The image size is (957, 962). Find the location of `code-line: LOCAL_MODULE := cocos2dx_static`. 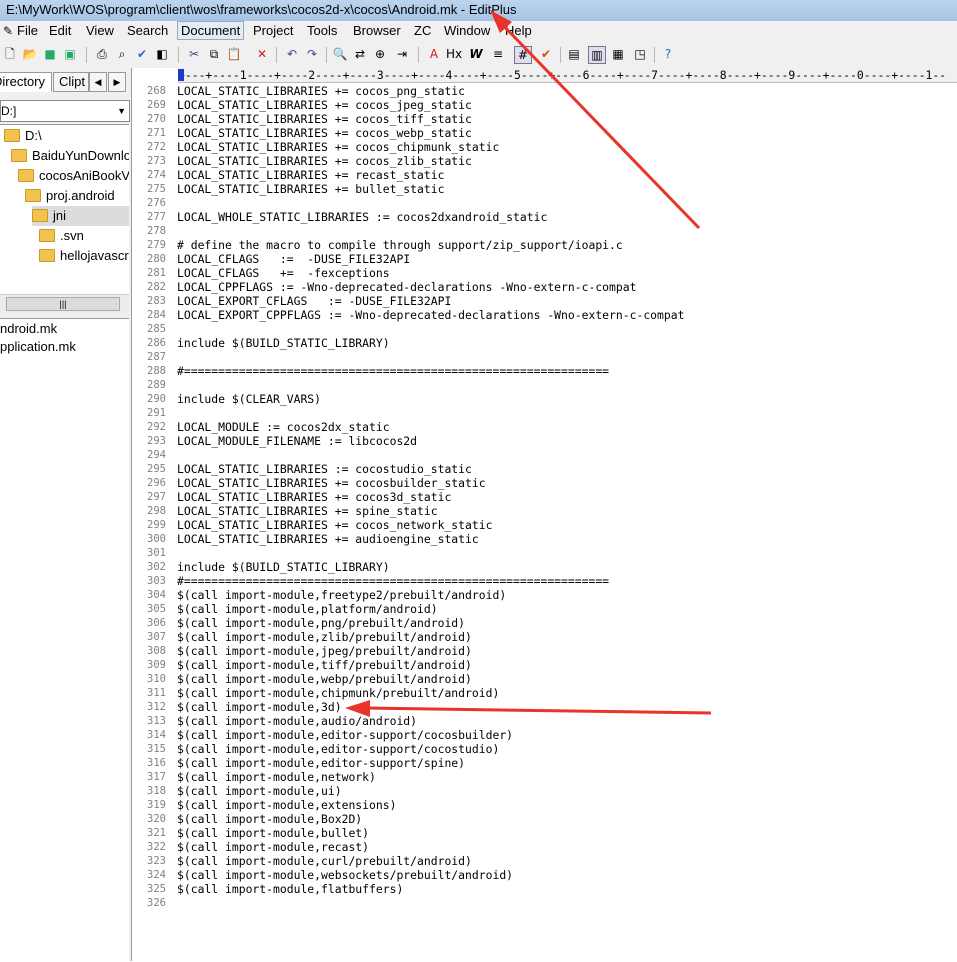

code-line: LOCAL_MODULE := cocos2dx_static is located at coordinates (283, 427).